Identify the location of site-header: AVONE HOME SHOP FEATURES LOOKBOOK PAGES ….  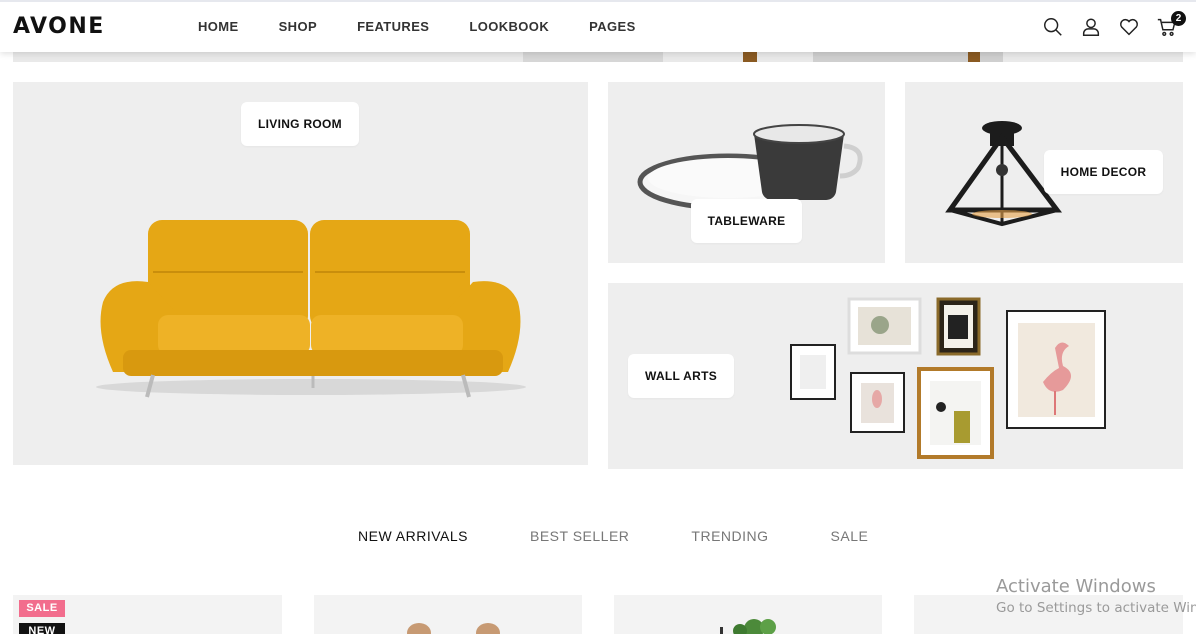
(598, 26).